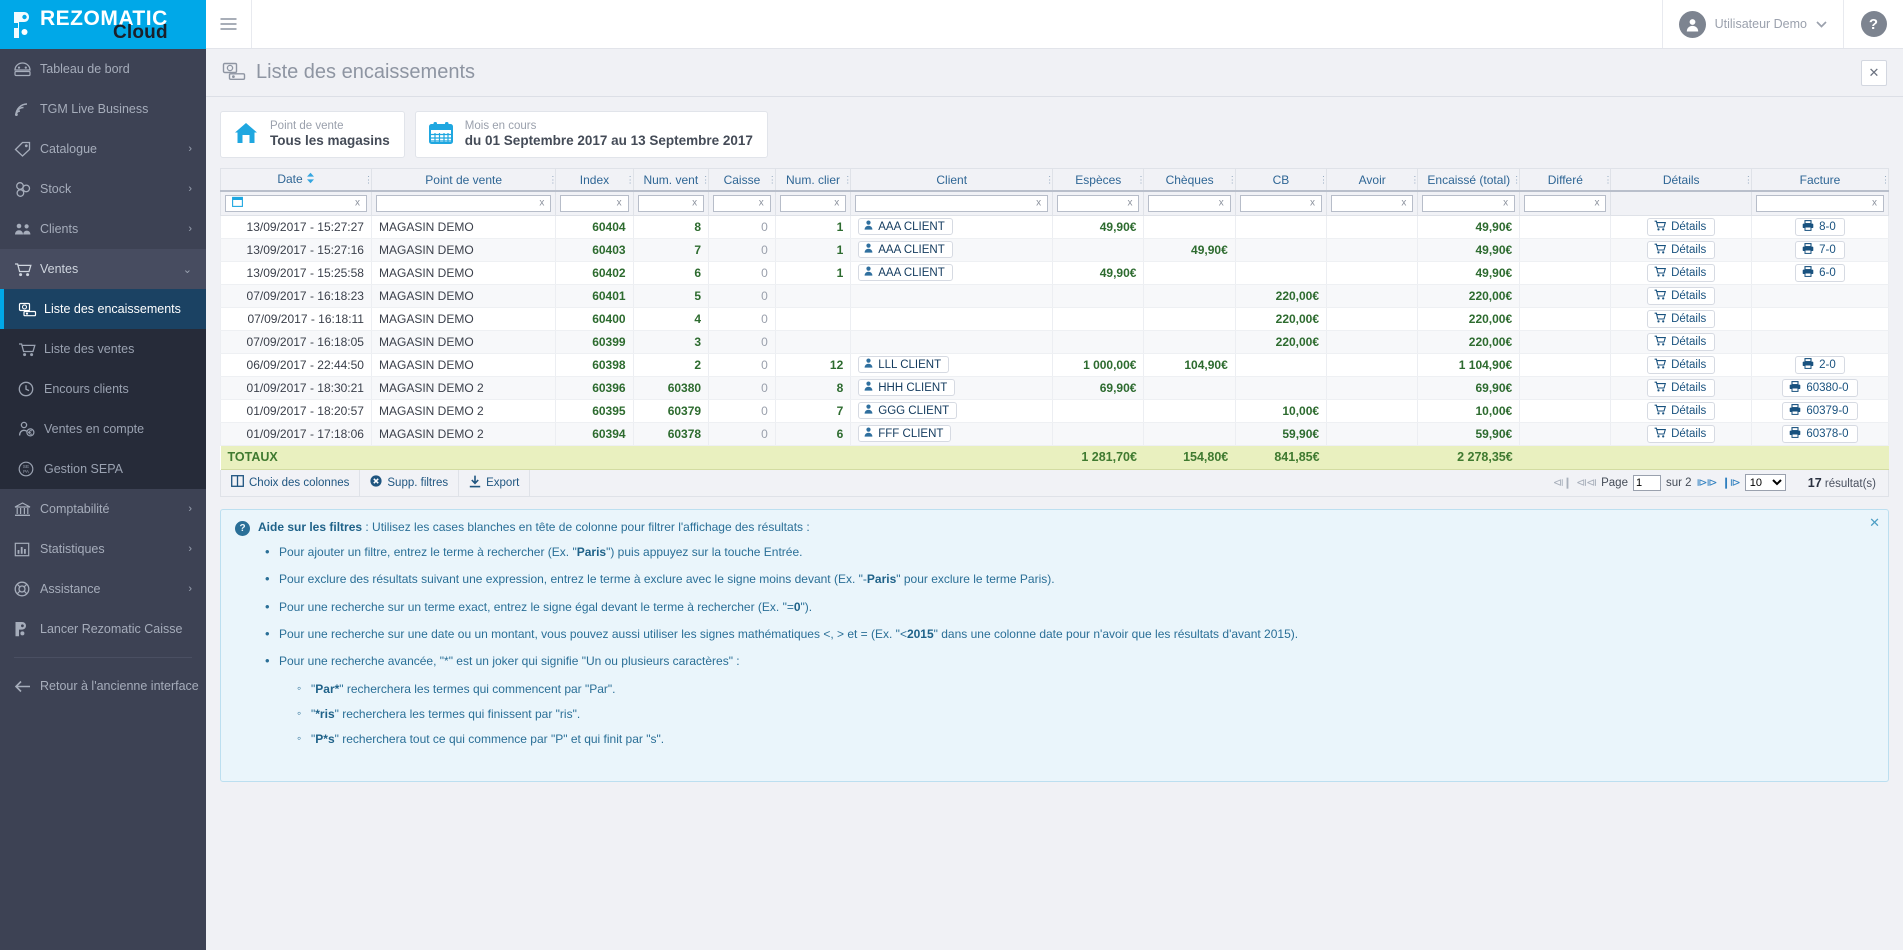 Image resolution: width=1903 pixels, height=950 pixels. What do you see at coordinates (1565, 180) in the screenshot?
I see `column-header-differ: Differé ⋮⋮` at bounding box center [1565, 180].